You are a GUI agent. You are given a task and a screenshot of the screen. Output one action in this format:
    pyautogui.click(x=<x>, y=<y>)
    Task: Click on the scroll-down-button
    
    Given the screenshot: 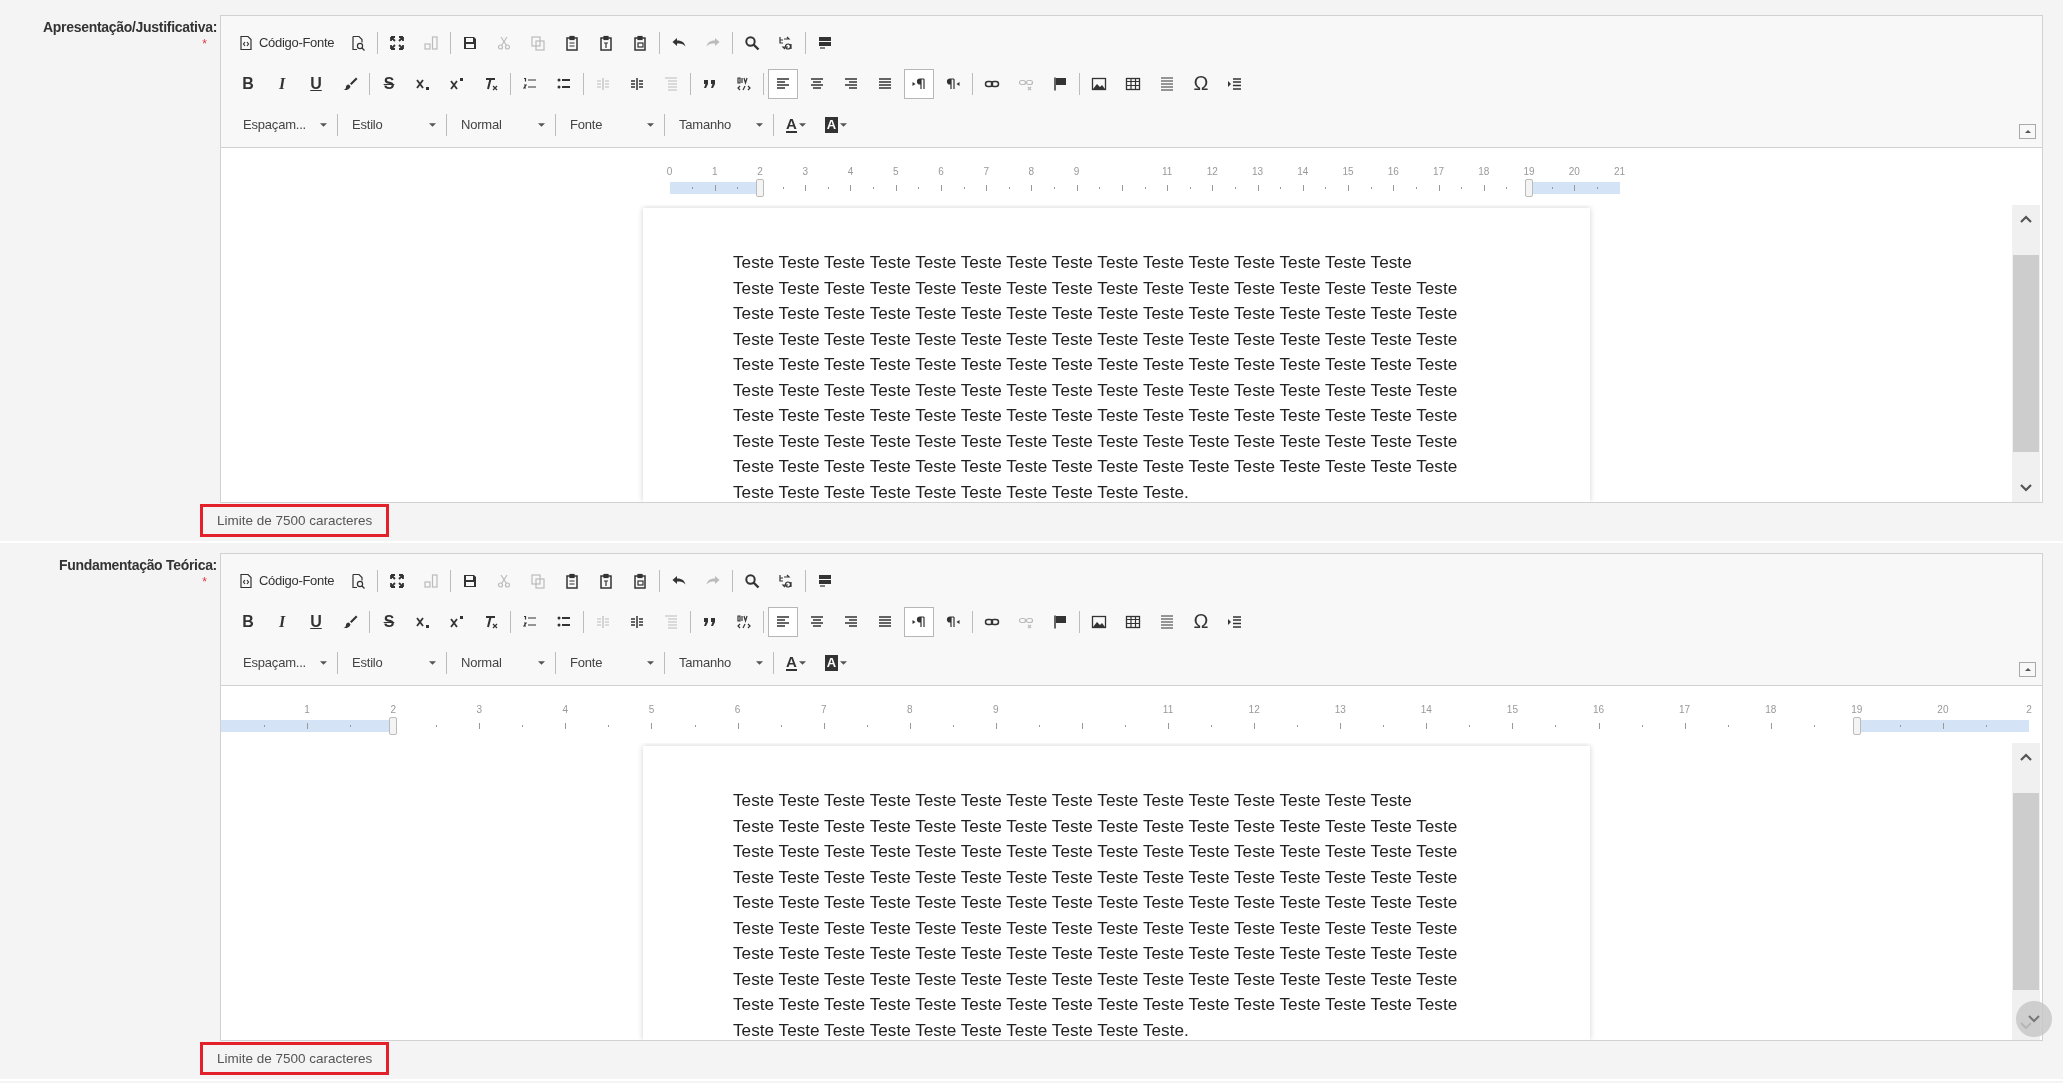 What is the action you would take?
    pyautogui.click(x=2034, y=1019)
    